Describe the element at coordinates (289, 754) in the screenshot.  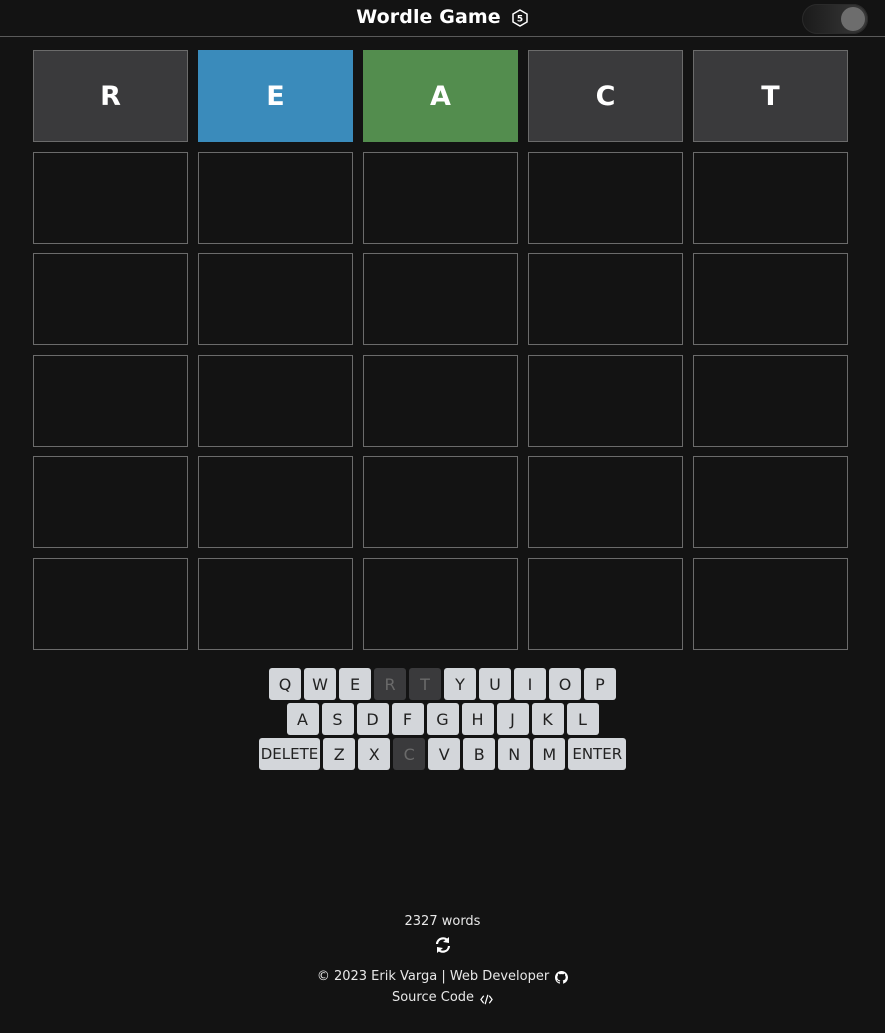
I see `delete-key: DELETE` at that location.